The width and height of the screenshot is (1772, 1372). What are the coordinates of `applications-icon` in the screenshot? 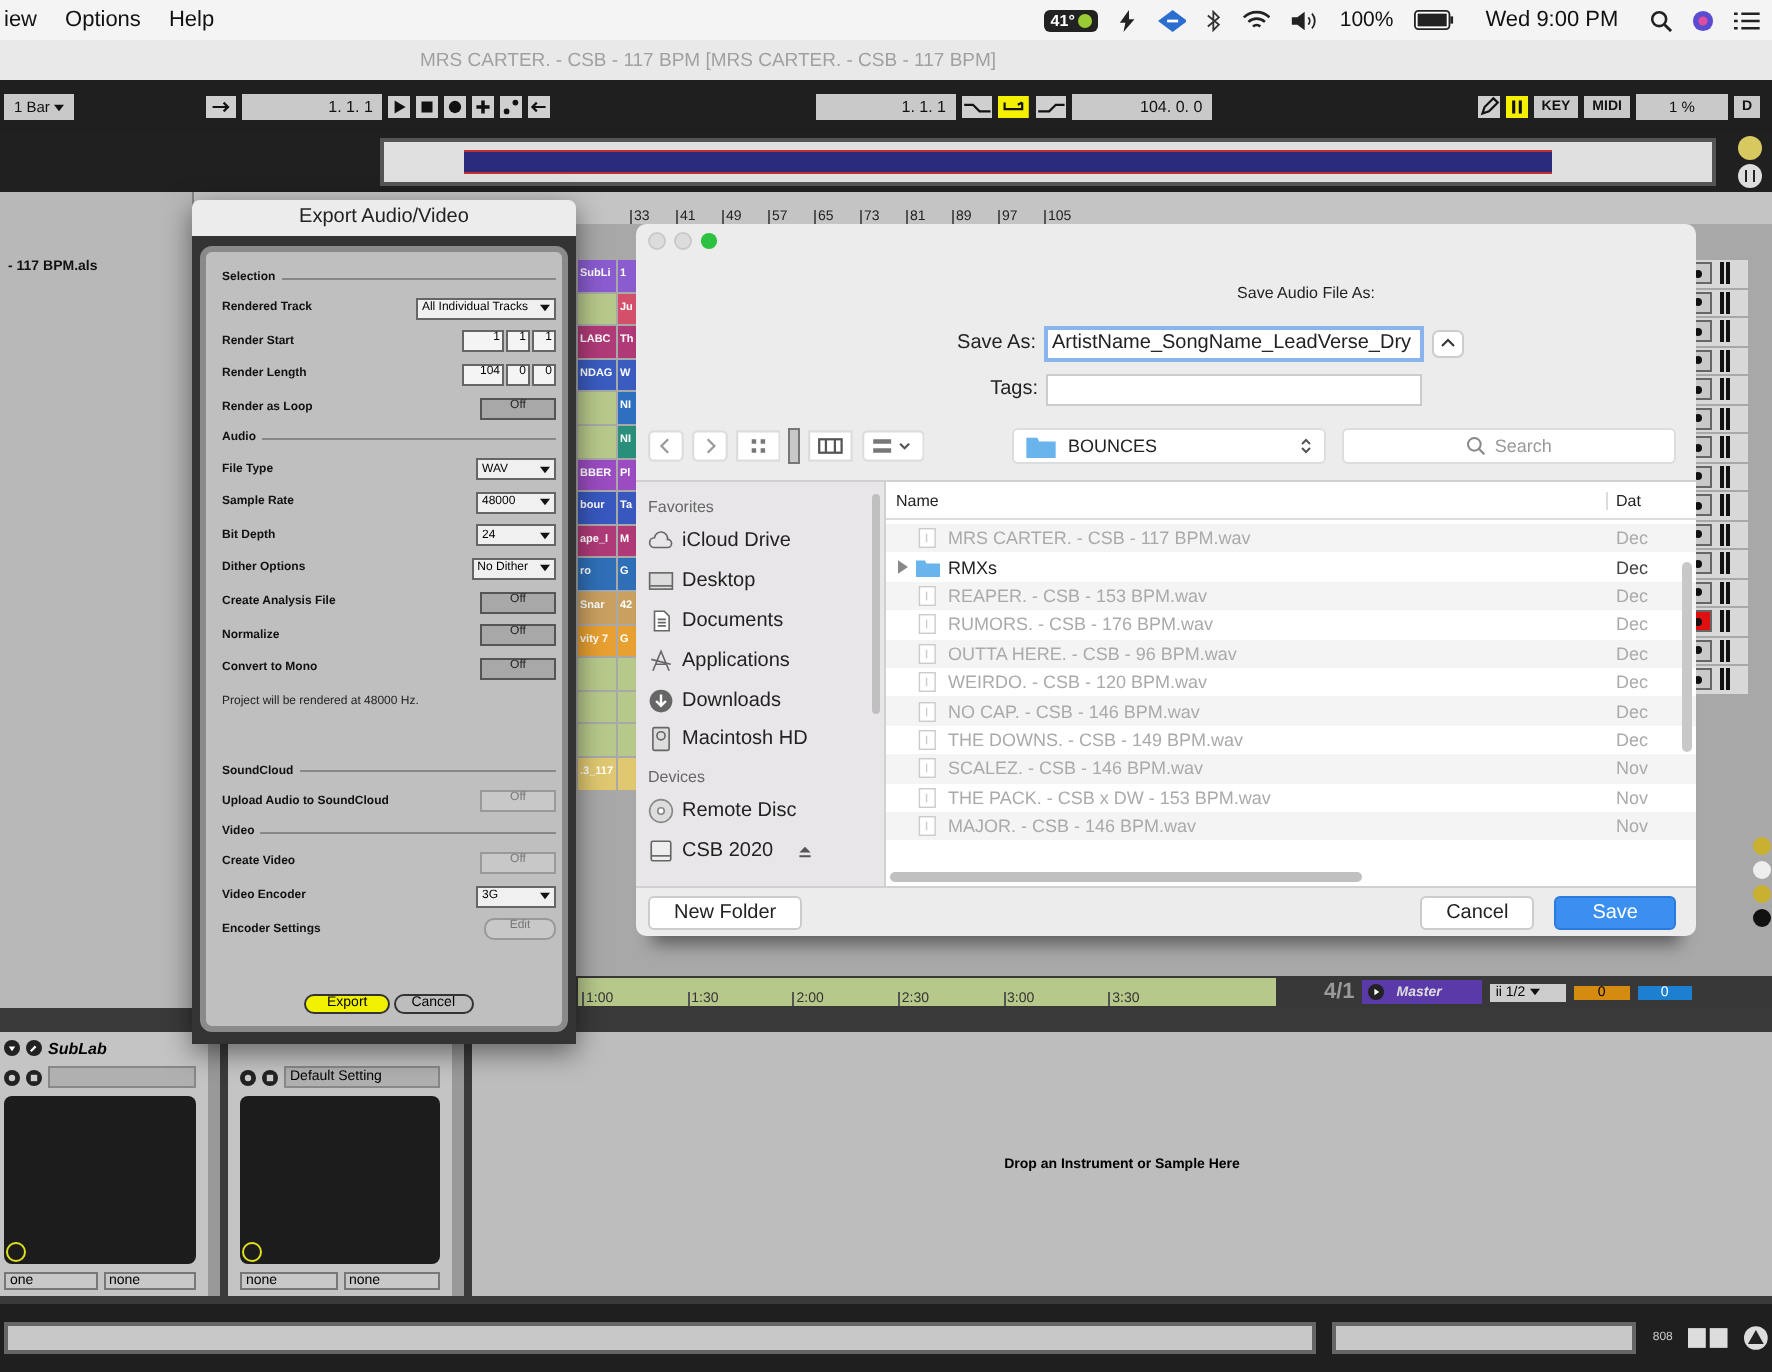 It's located at (661, 660).